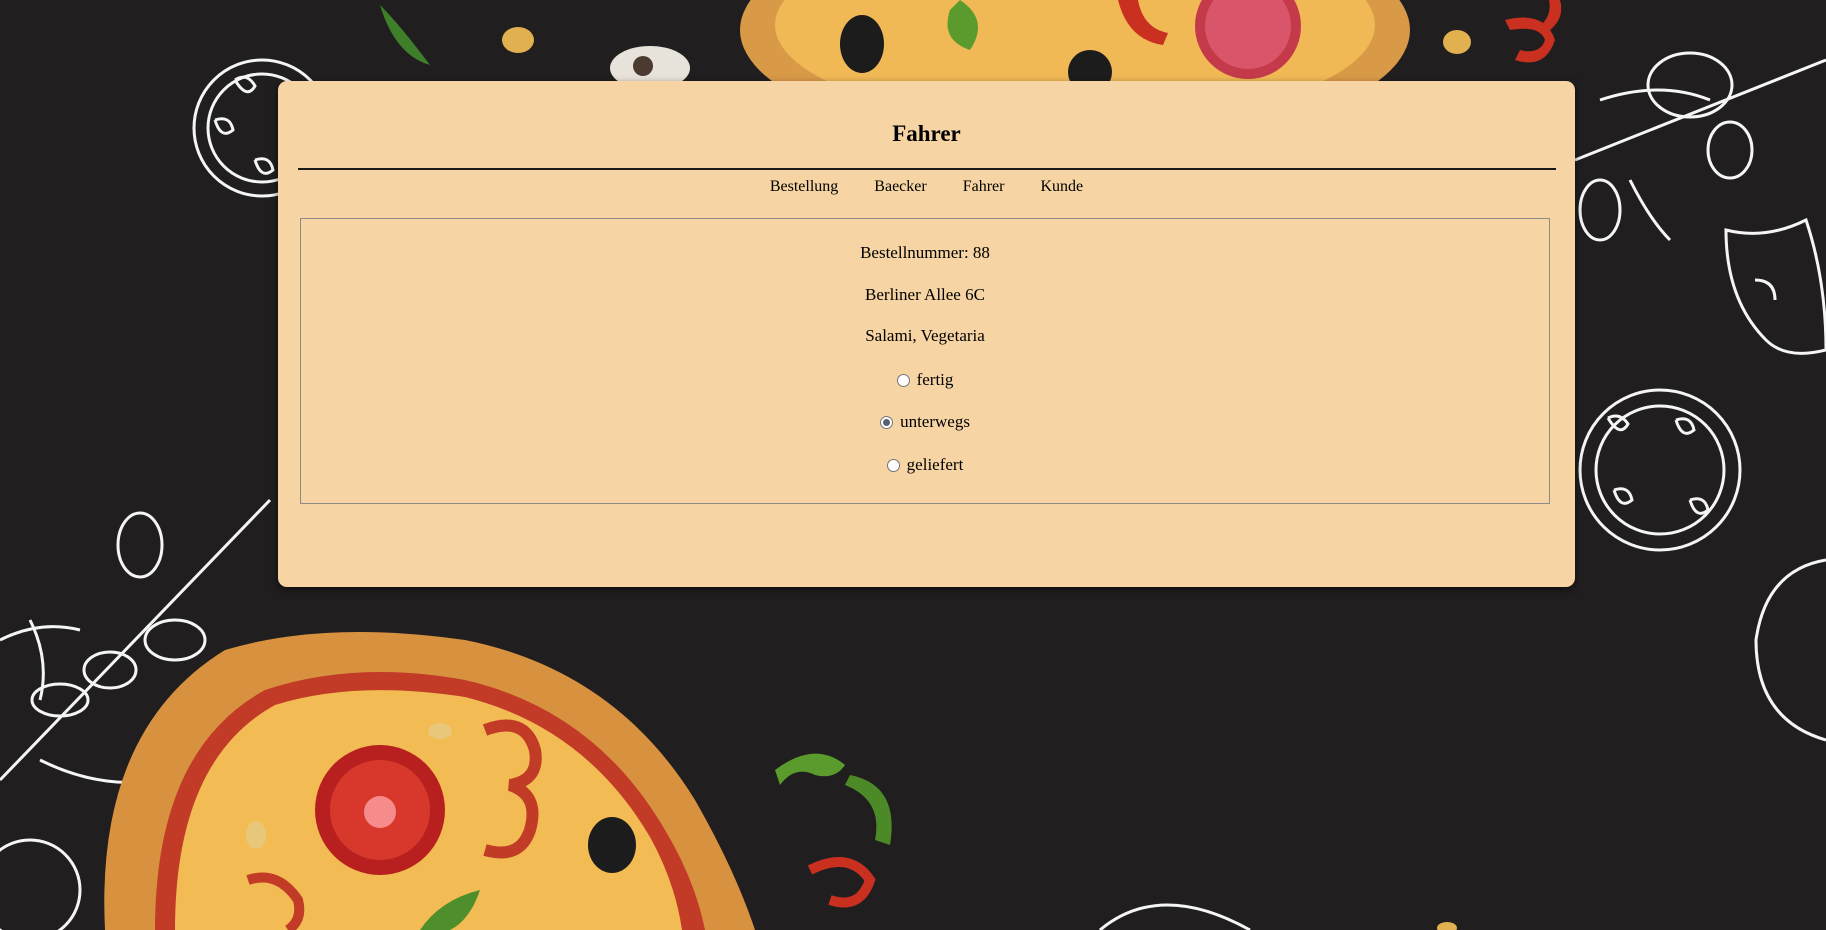  What do you see at coordinates (1061, 187) in the screenshot?
I see `nav-item-kunde: Kunde` at bounding box center [1061, 187].